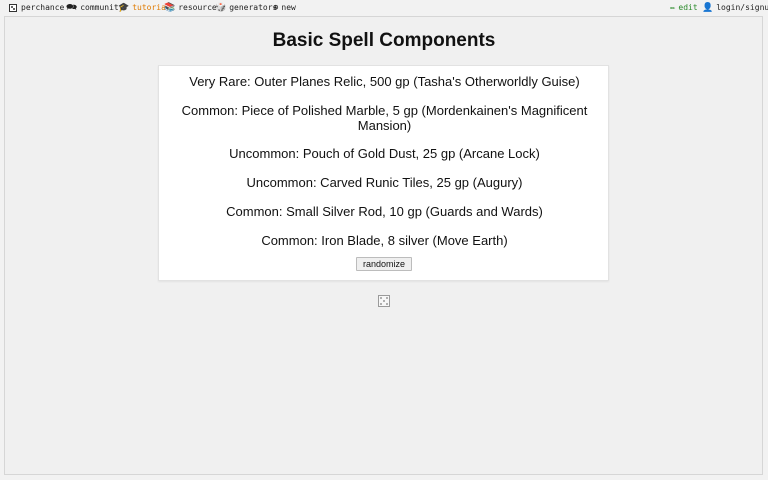  What do you see at coordinates (170, 7) in the screenshot?
I see `books-icon: 📚` at bounding box center [170, 7].